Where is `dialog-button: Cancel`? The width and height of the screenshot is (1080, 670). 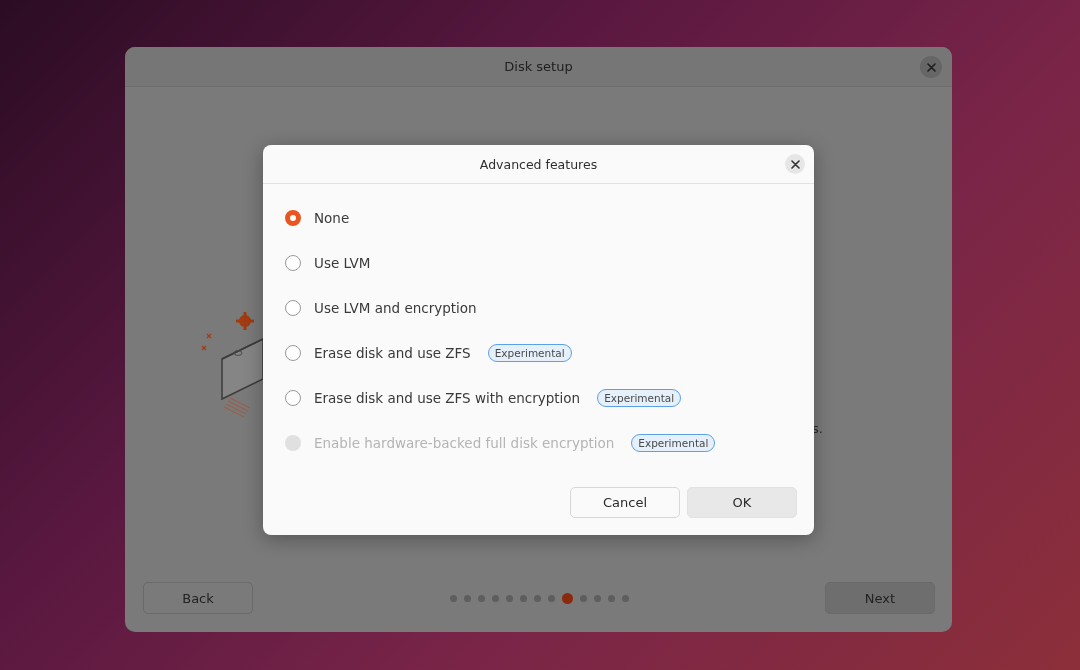
dialog-button: Cancel is located at coordinates (625, 502).